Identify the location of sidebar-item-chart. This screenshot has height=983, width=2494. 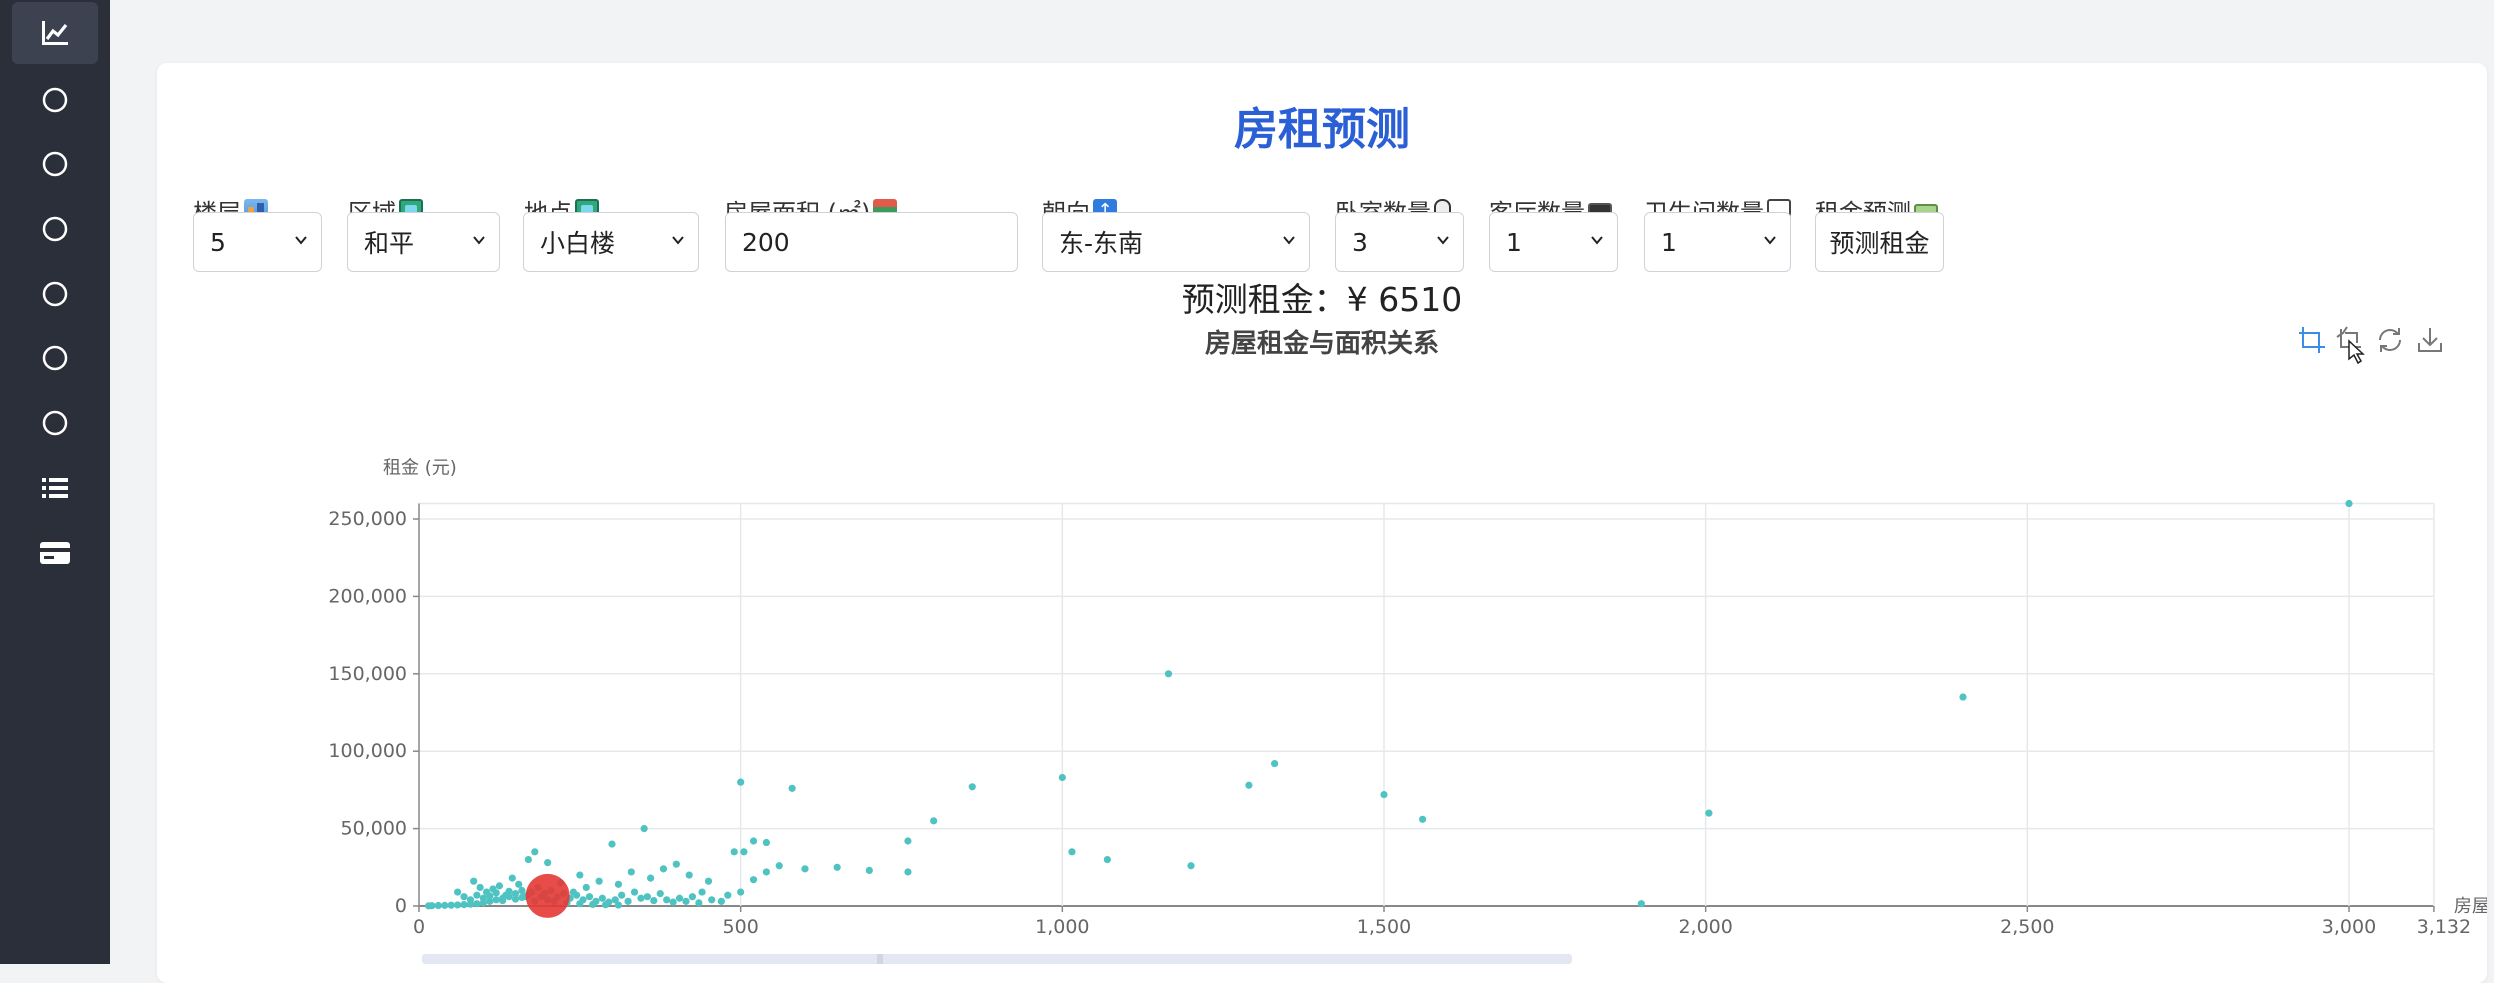
(55, 33).